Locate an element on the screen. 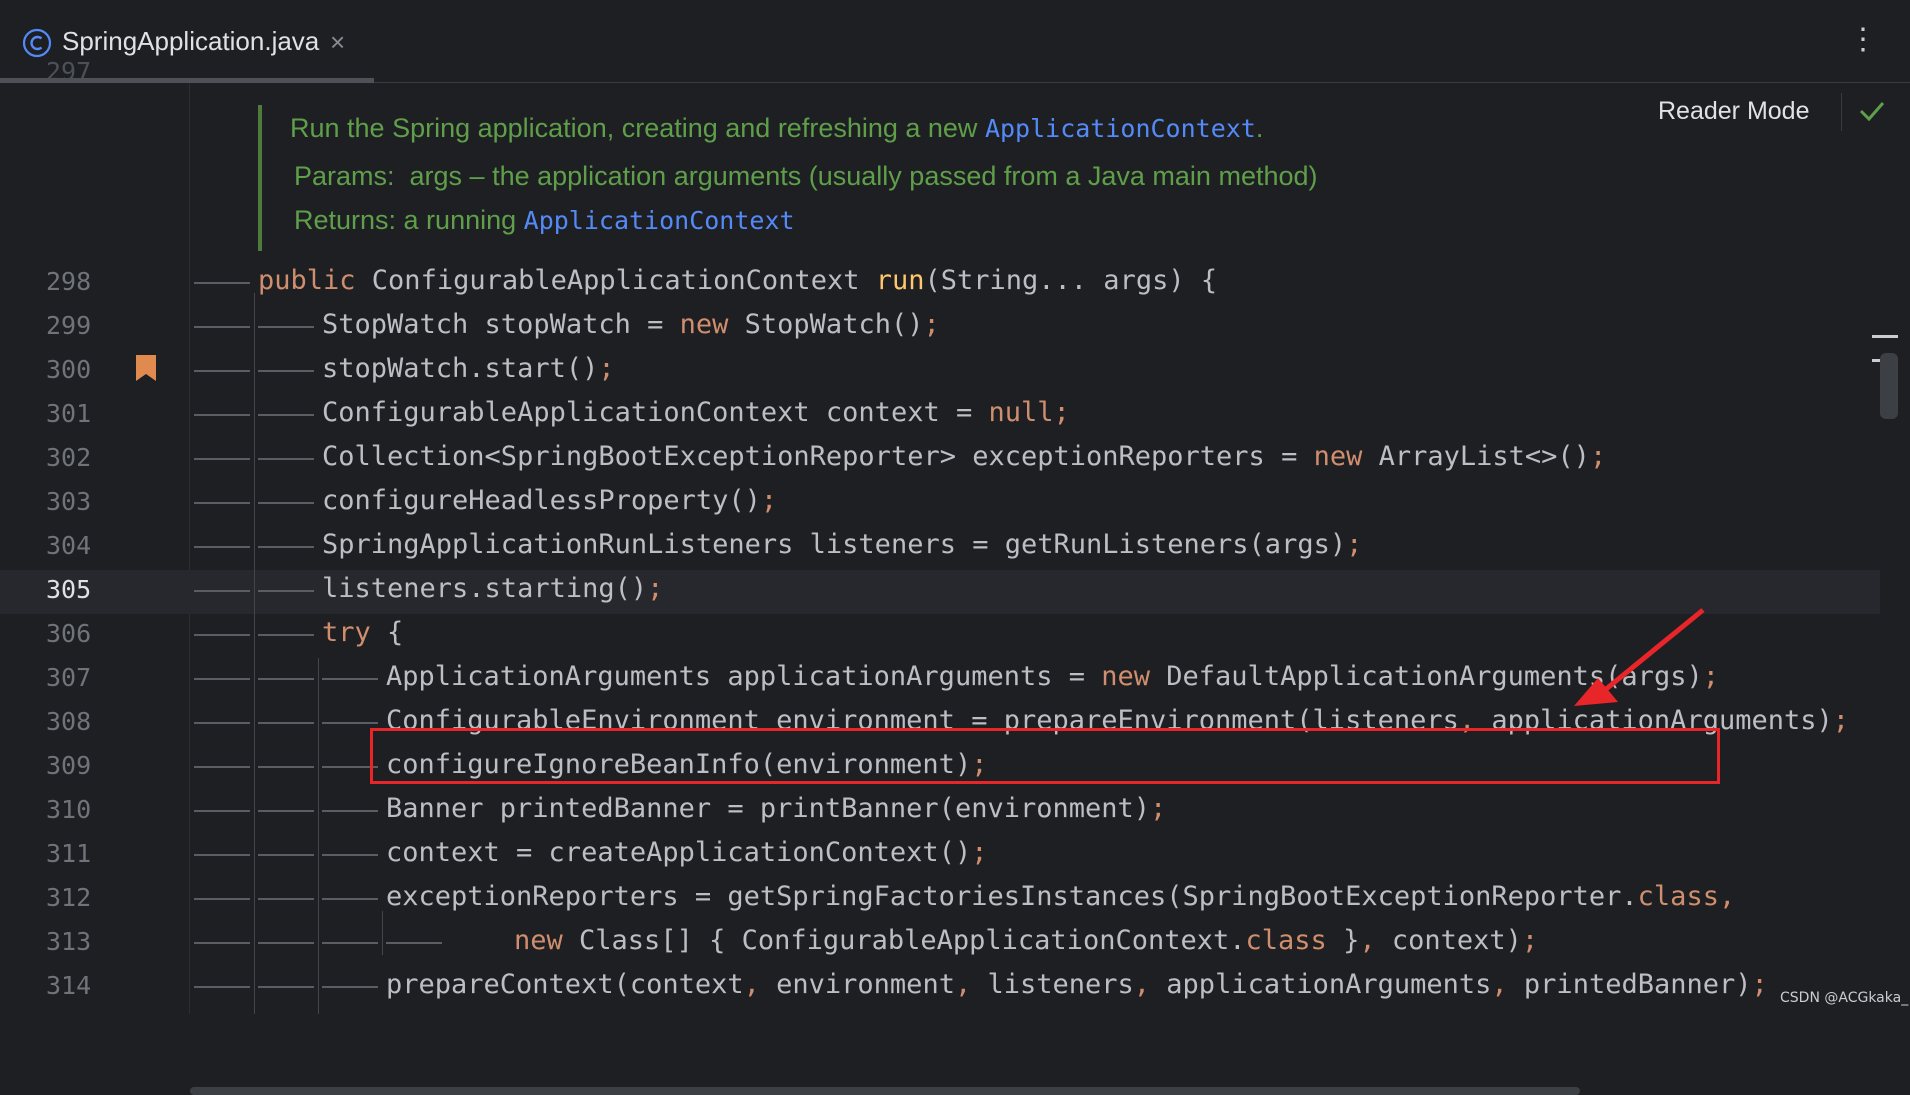  code-text: listeners.starting(); is located at coordinates (492, 588).